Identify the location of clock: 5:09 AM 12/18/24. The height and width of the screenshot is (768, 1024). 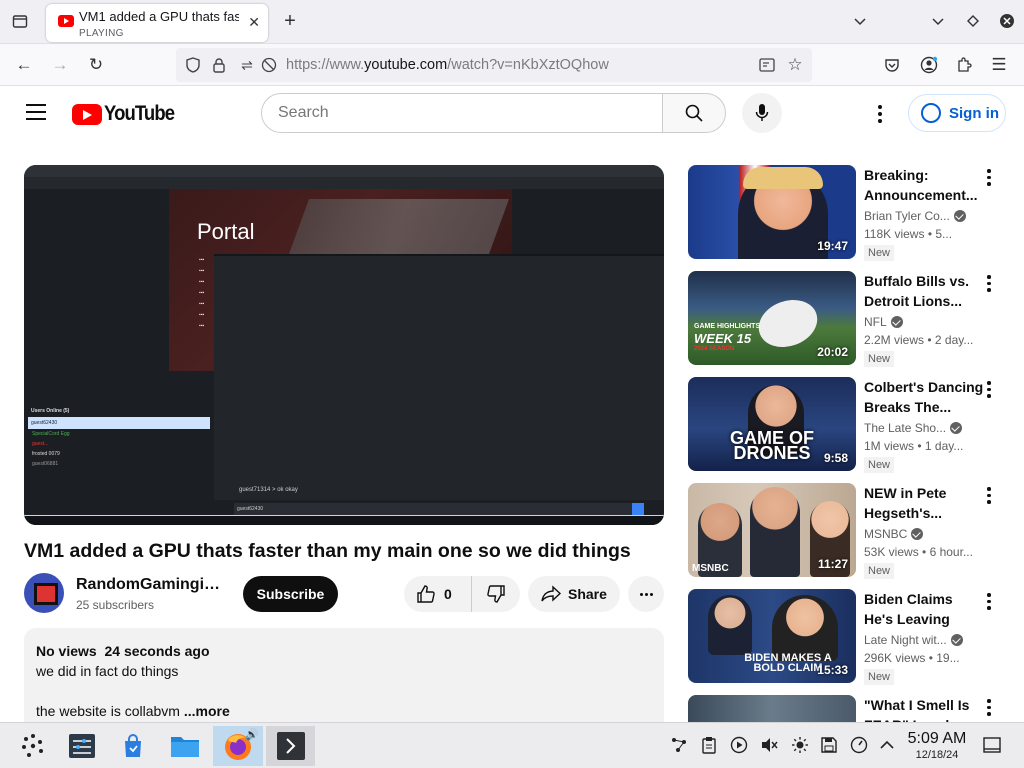
(937, 745).